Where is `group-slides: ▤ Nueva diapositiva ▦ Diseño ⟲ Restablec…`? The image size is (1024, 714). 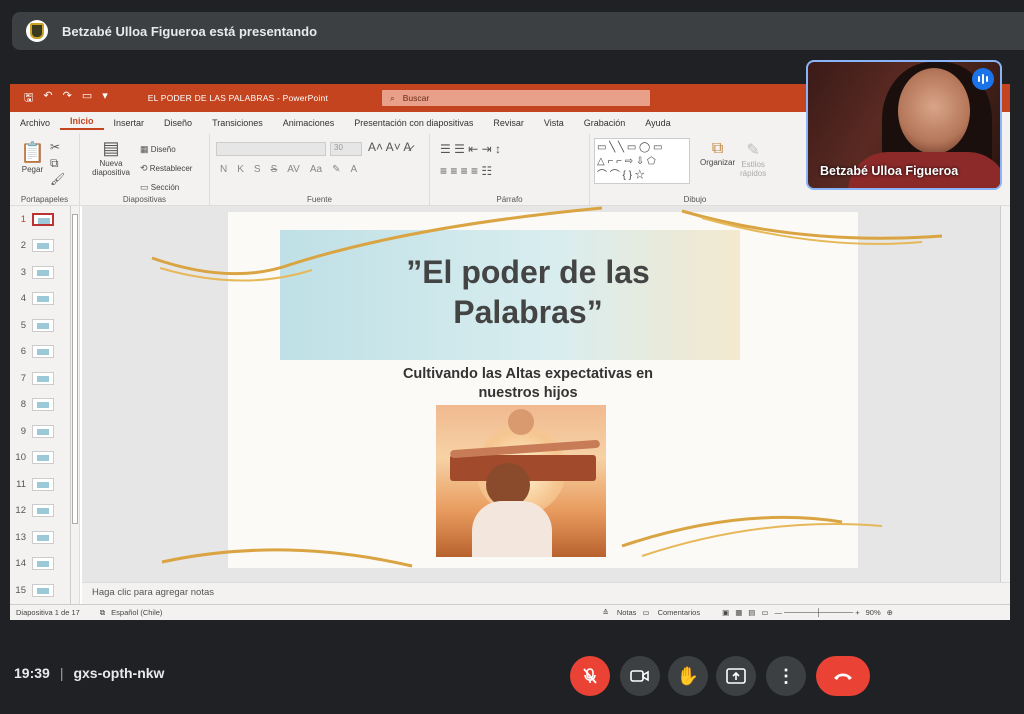
group-slides: ▤ Nueva diapositiva ▦ Diseño ⟲ Restablec… is located at coordinates (145, 170).